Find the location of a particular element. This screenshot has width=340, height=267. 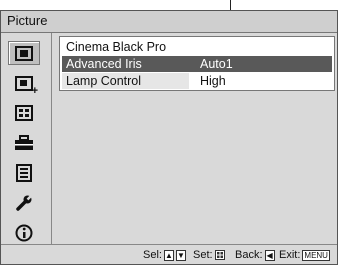

footer-set-label: Set: is located at coordinates (203, 255).